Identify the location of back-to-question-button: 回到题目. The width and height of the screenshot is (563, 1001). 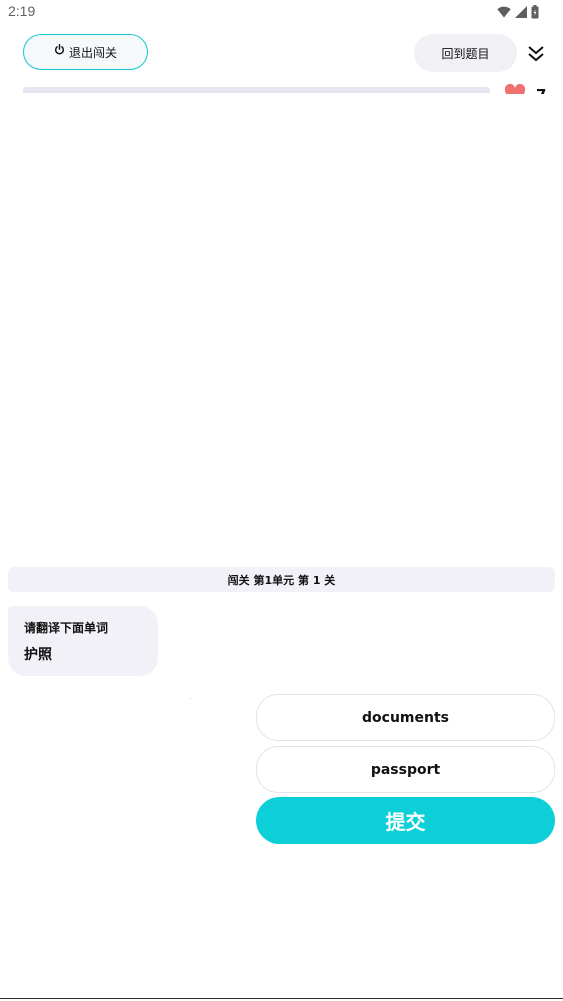
(465, 53).